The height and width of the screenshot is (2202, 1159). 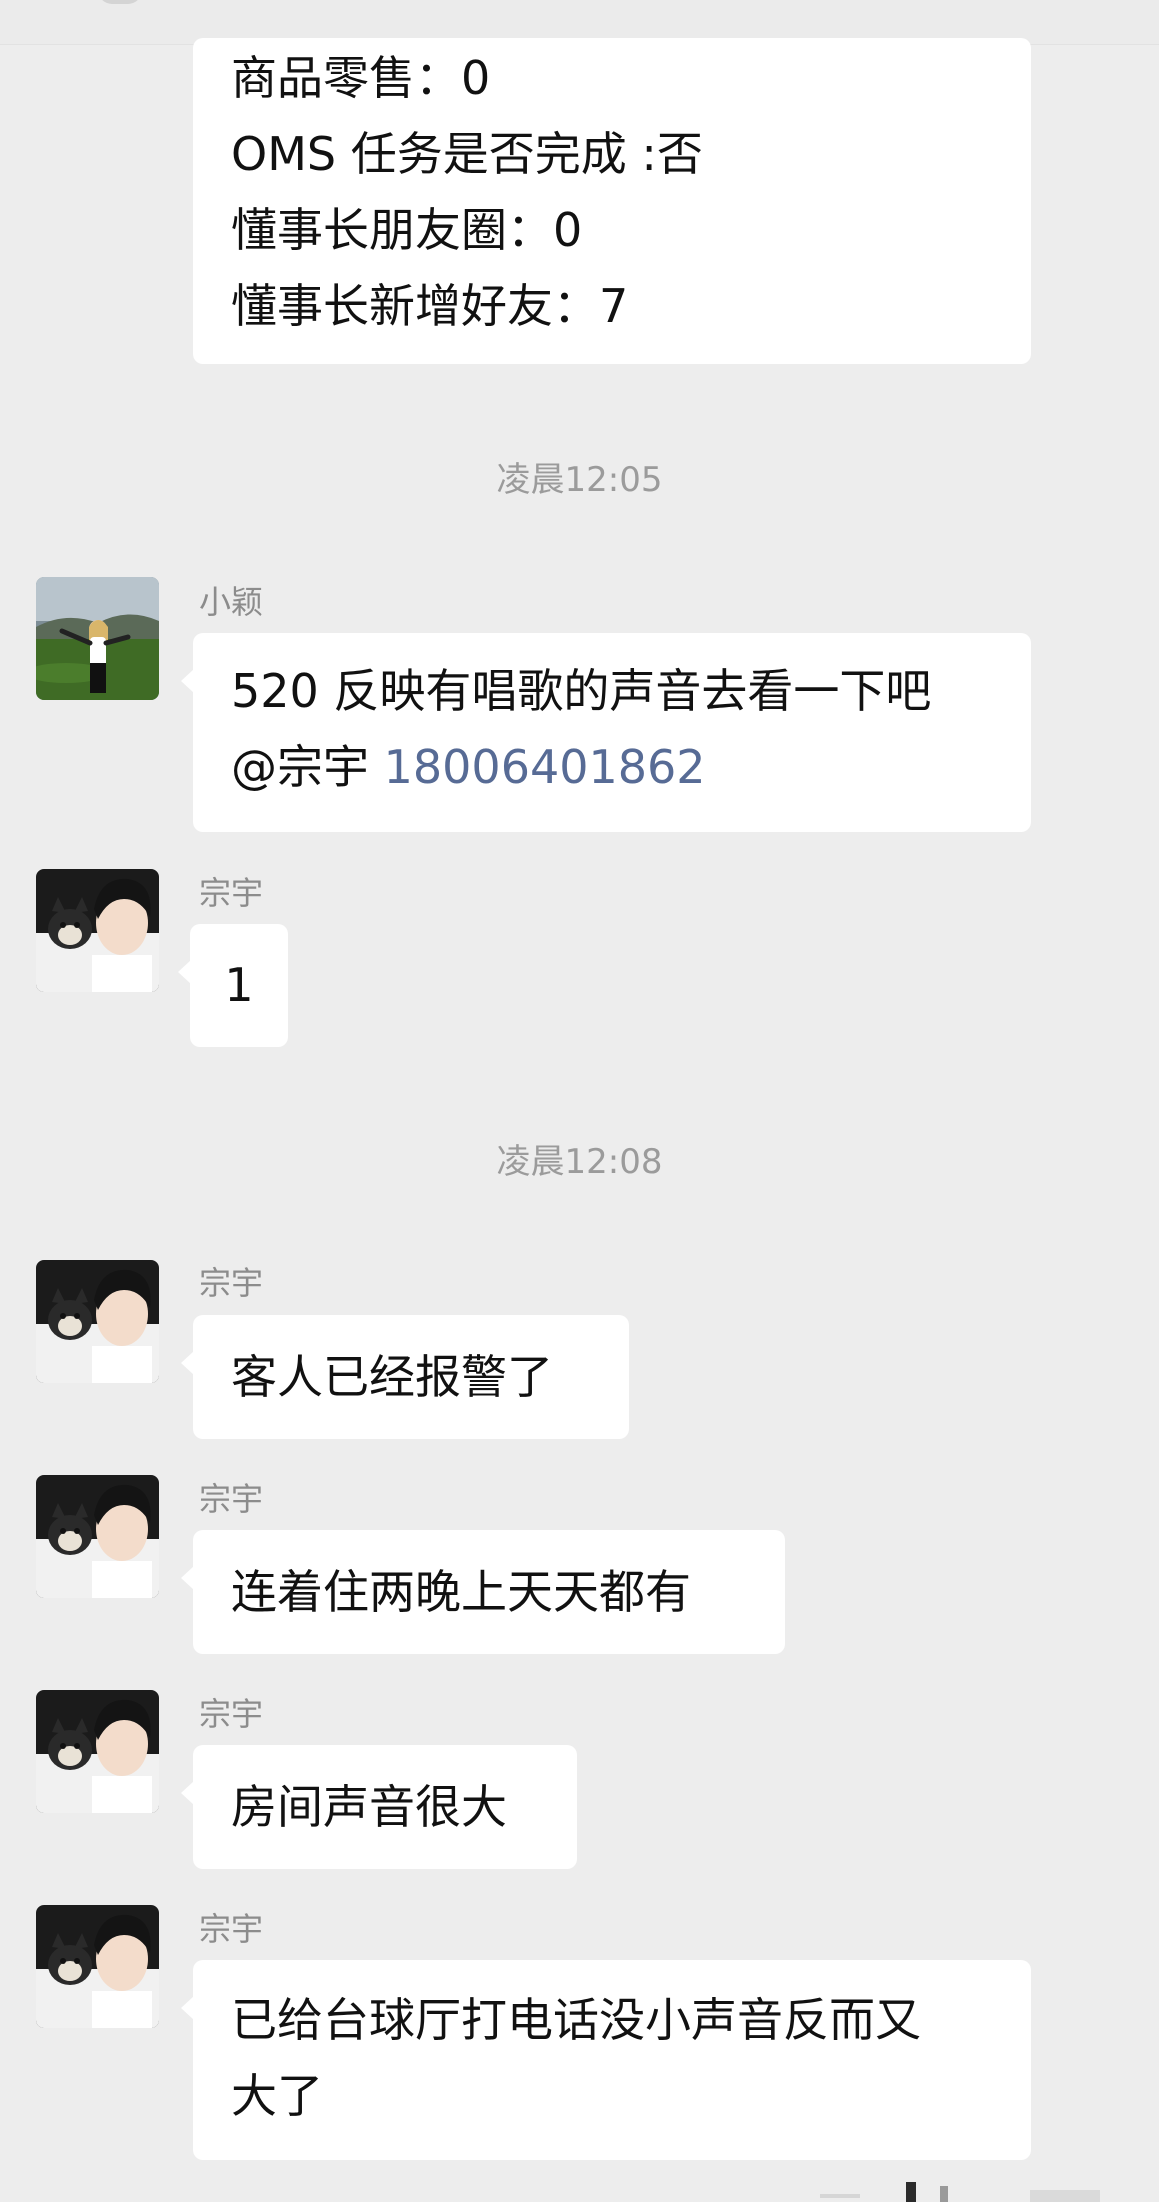 What do you see at coordinates (120, 2) in the screenshot?
I see `avatar-edge-icon` at bounding box center [120, 2].